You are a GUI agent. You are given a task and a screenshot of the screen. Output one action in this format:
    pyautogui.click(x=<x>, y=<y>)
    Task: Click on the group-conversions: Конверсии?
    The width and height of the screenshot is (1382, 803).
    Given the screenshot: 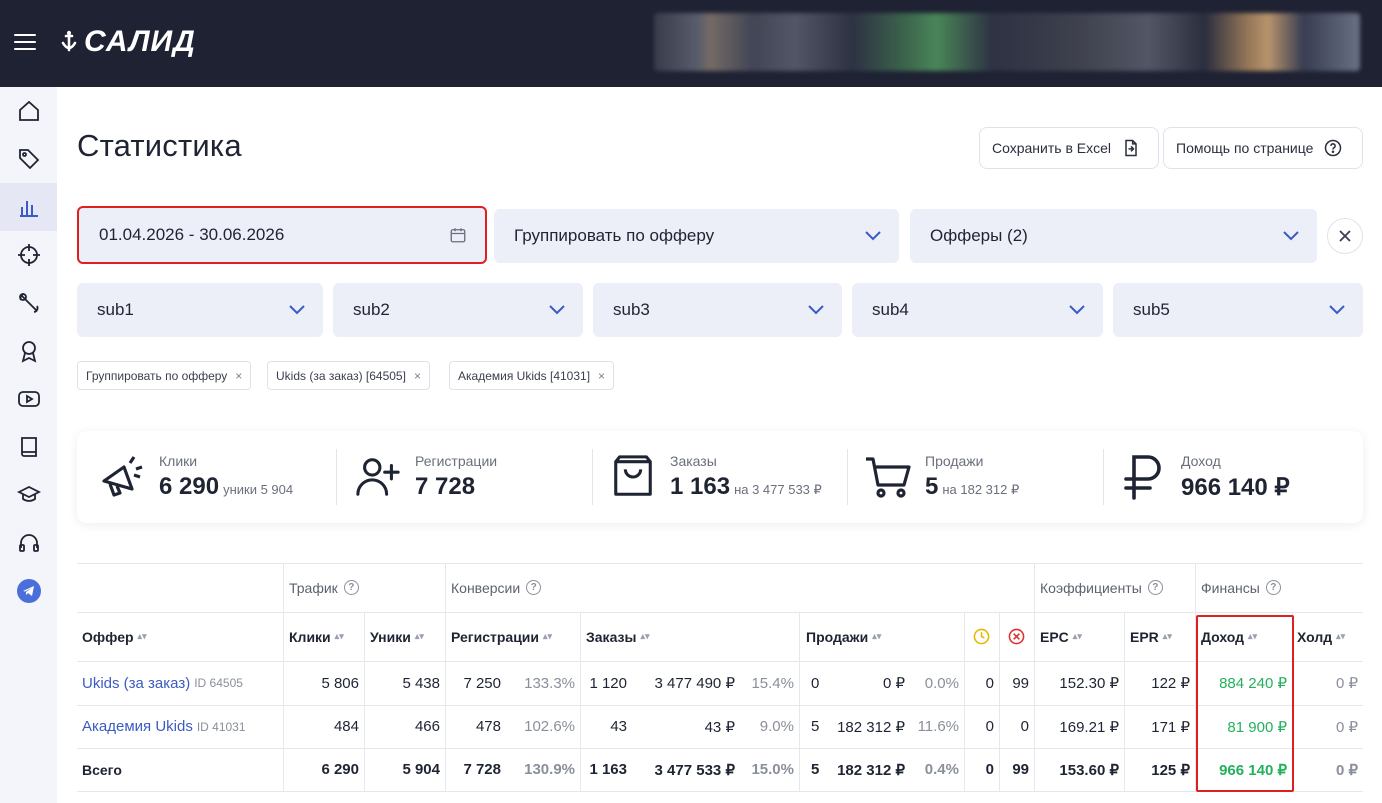 What is the action you would take?
    pyautogui.click(x=496, y=587)
    